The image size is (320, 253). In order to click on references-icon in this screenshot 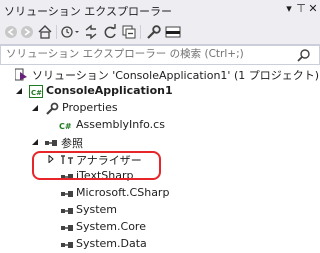, I will do `click(51, 143)`.